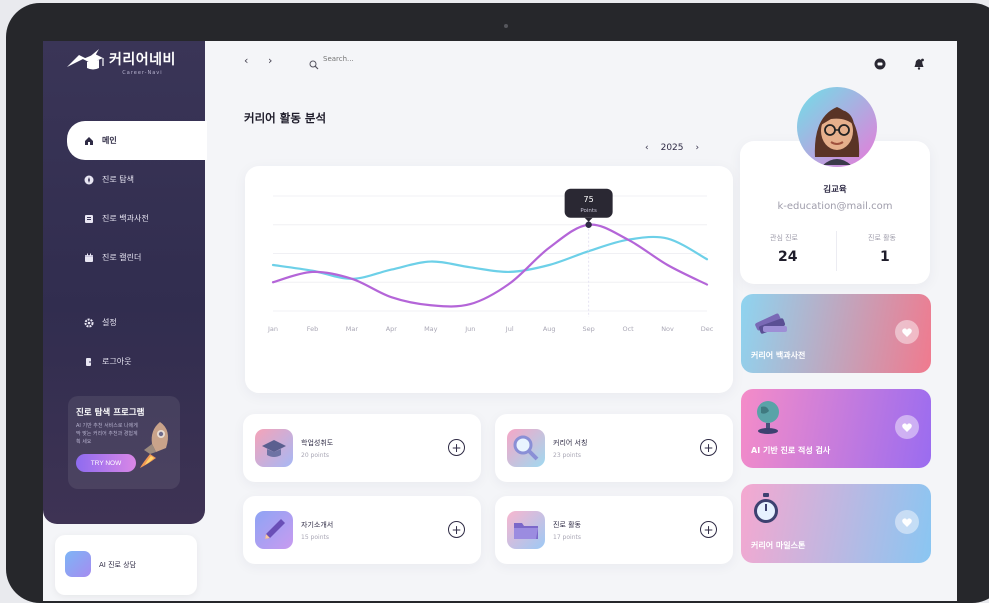 Image resolution: width=989 pixels, height=603 pixels. What do you see at coordinates (919, 62) in the screenshot?
I see `bell-icon` at bounding box center [919, 62].